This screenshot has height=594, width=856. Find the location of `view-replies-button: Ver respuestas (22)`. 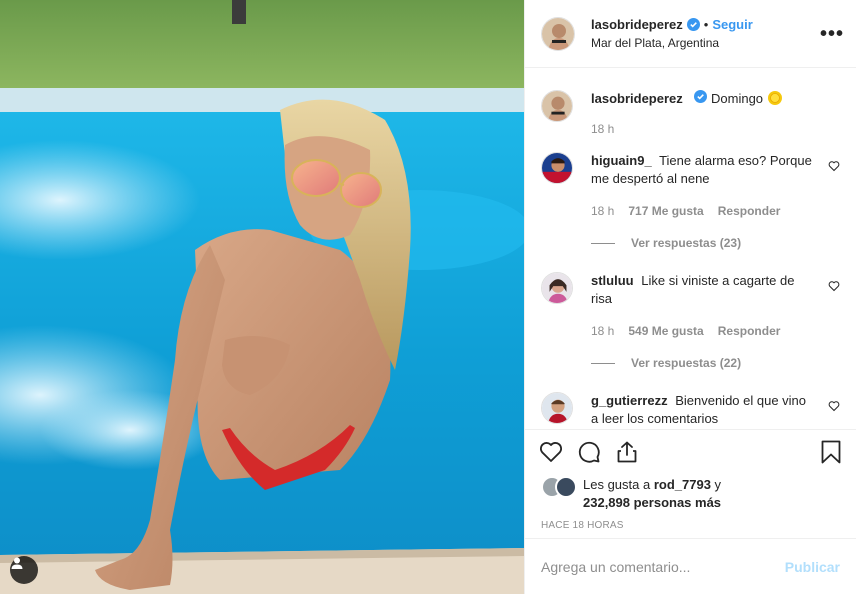

view-replies-button: Ver respuestas (22) is located at coordinates (715, 363).